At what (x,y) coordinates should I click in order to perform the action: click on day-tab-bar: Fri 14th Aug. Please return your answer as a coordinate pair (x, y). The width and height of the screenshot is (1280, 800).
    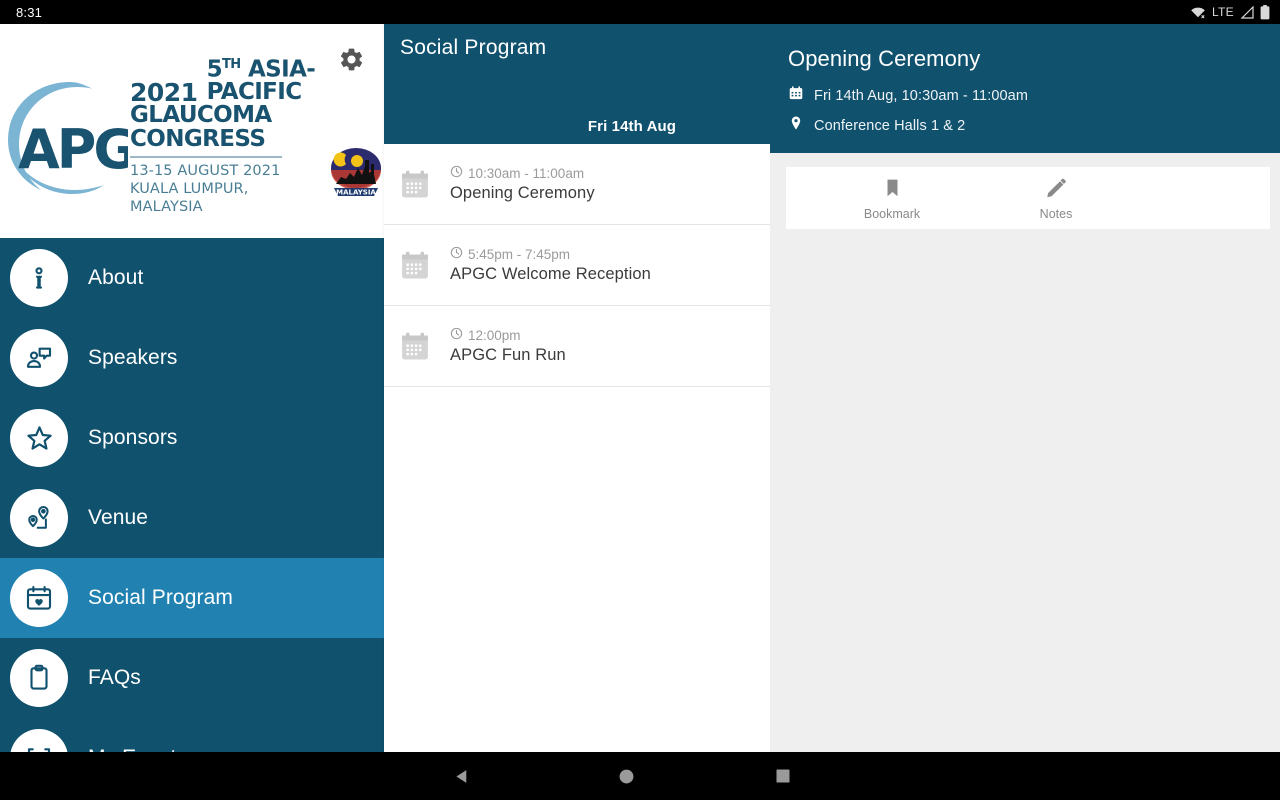
    Looking at the image, I should click on (577, 126).